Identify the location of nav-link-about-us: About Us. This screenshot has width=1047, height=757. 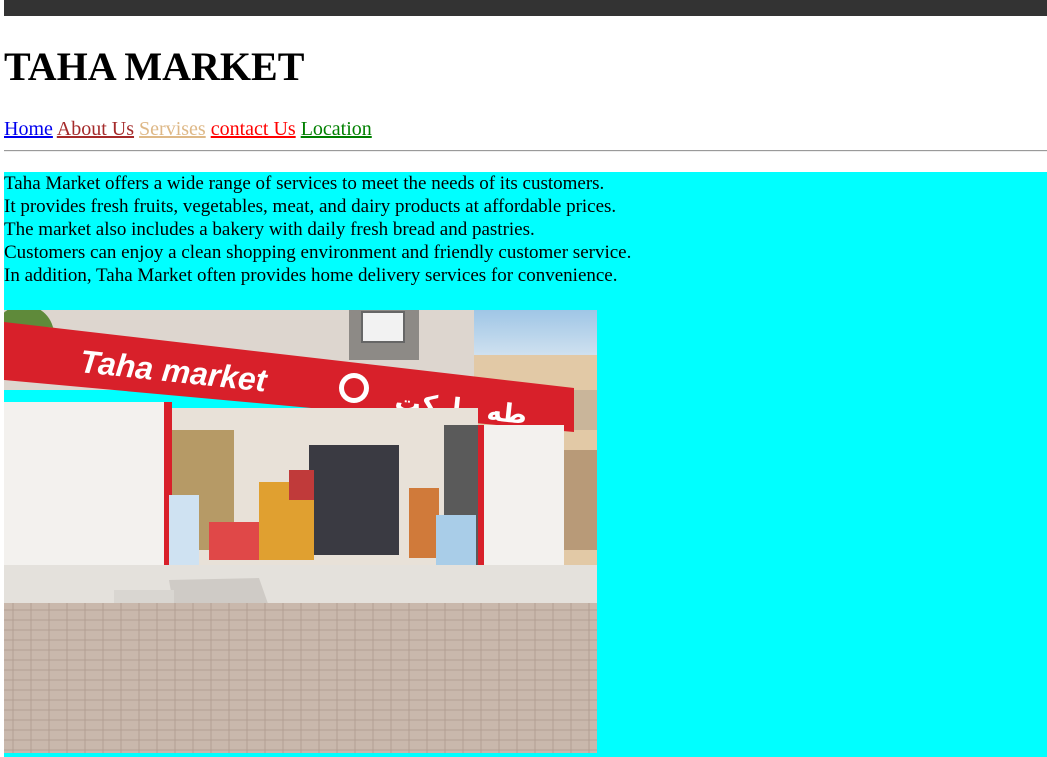
(95, 129).